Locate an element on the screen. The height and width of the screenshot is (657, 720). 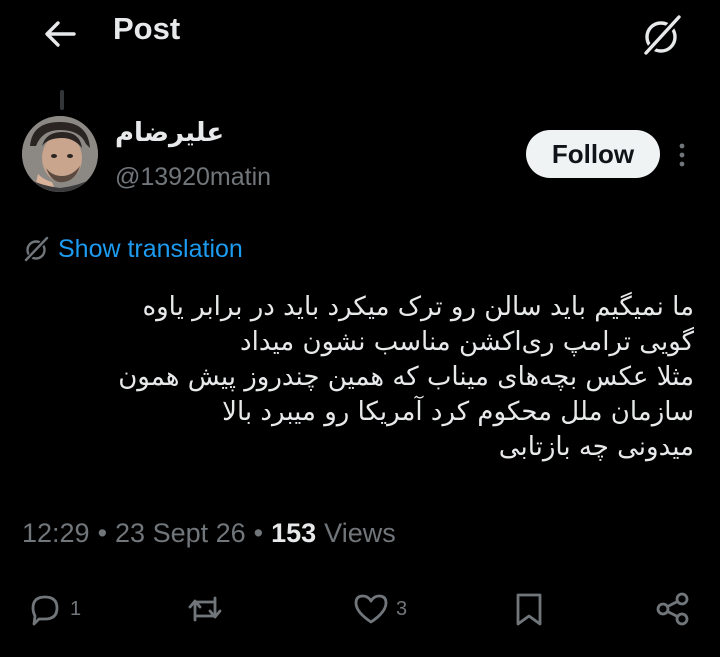
bookmark-icon is located at coordinates (529, 609).